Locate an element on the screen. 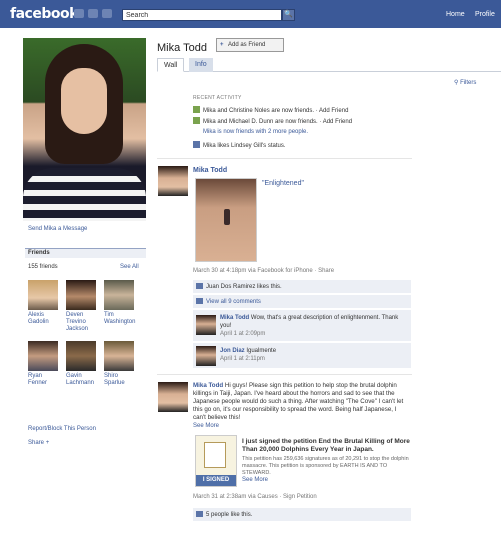 This screenshot has width=501, height=533. petition-document-icon is located at coordinates (215, 455).